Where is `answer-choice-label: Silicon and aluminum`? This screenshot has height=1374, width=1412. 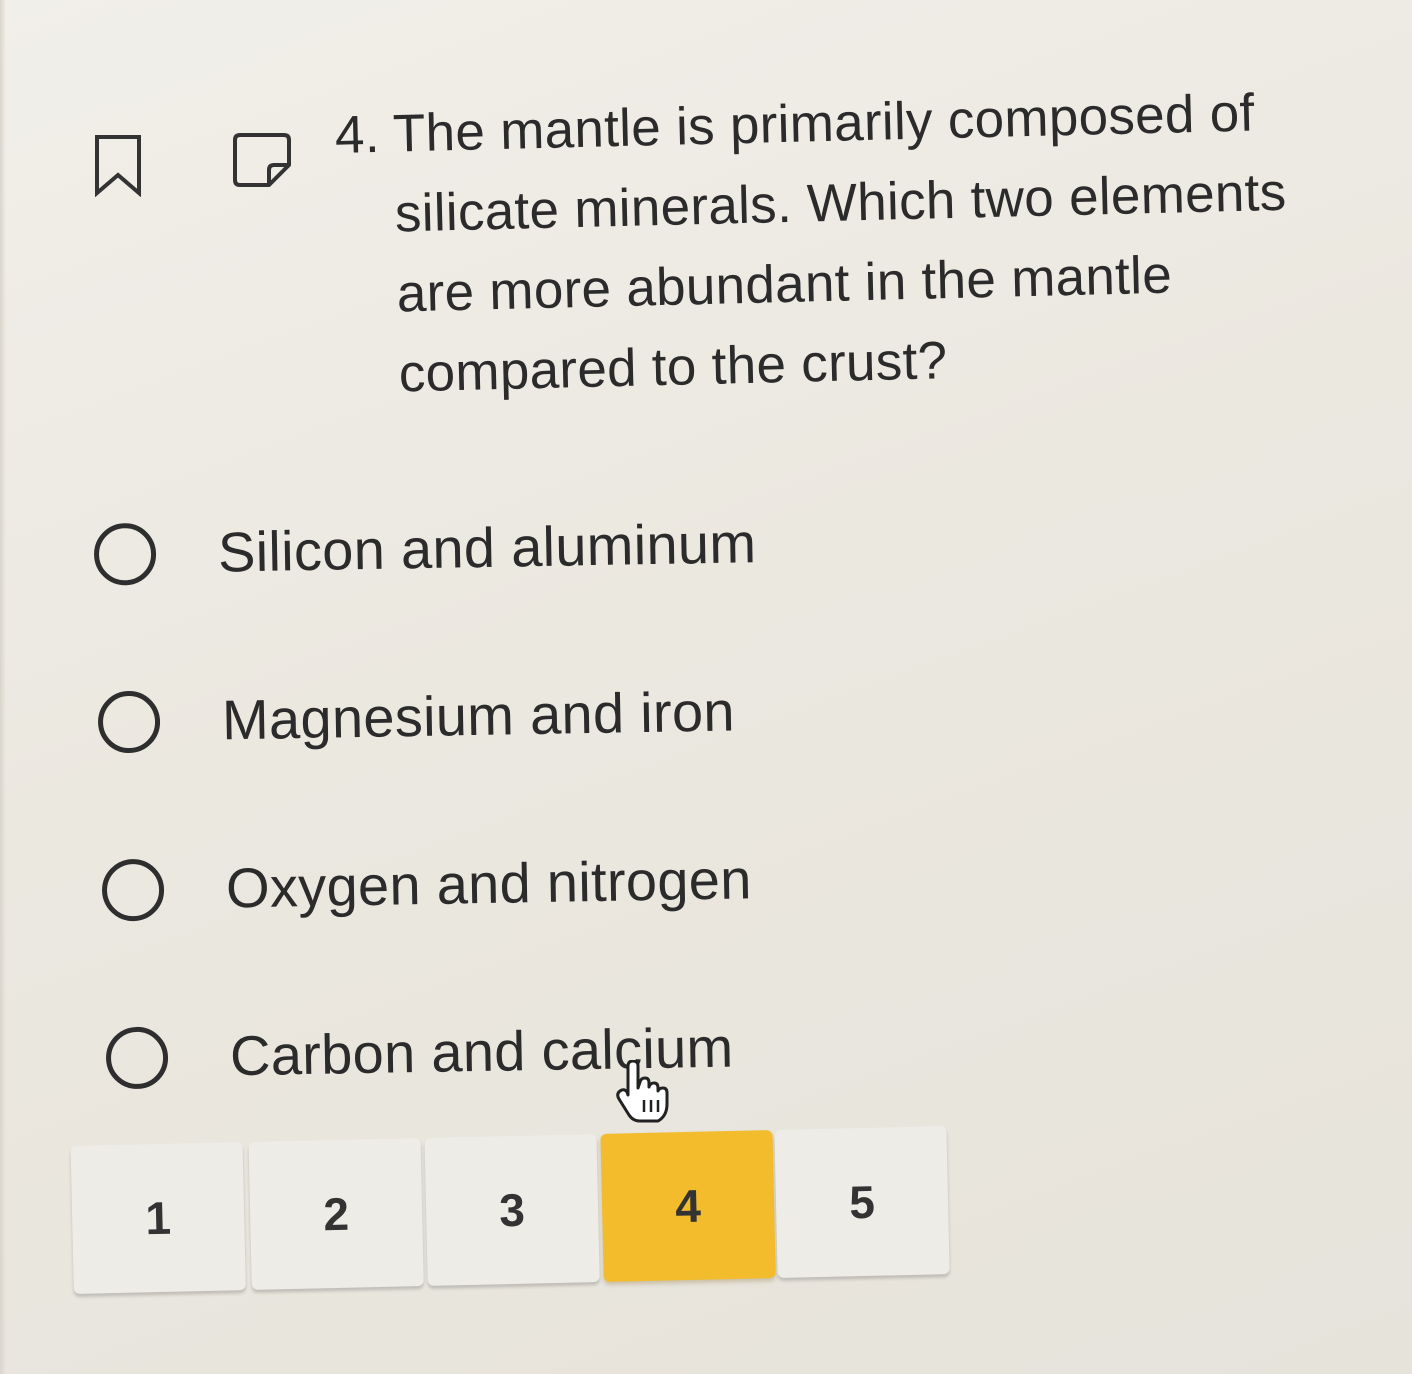
answer-choice-label: Silicon and aluminum is located at coordinates (487, 547).